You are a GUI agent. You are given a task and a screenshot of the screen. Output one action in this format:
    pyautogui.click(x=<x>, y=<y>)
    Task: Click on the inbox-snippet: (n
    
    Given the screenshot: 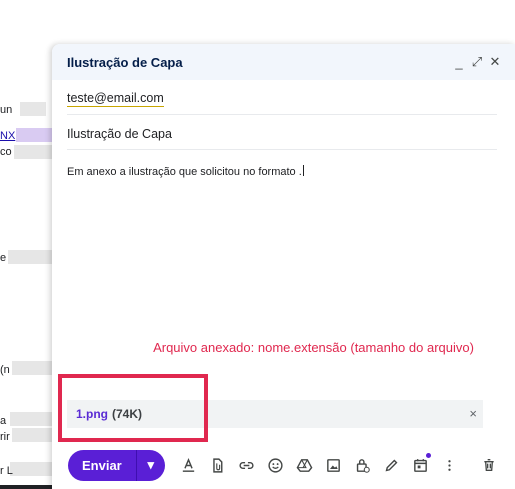 What is the action you would take?
    pyautogui.click(x=5, y=370)
    